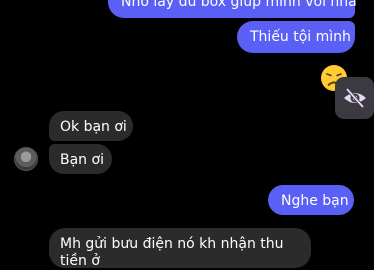 Image resolution: width=374 pixels, height=270 pixels. Describe the element at coordinates (239, 5) in the screenshot. I see `message-text: Nhờ lấy đủ box giúp mình với nha` at that location.